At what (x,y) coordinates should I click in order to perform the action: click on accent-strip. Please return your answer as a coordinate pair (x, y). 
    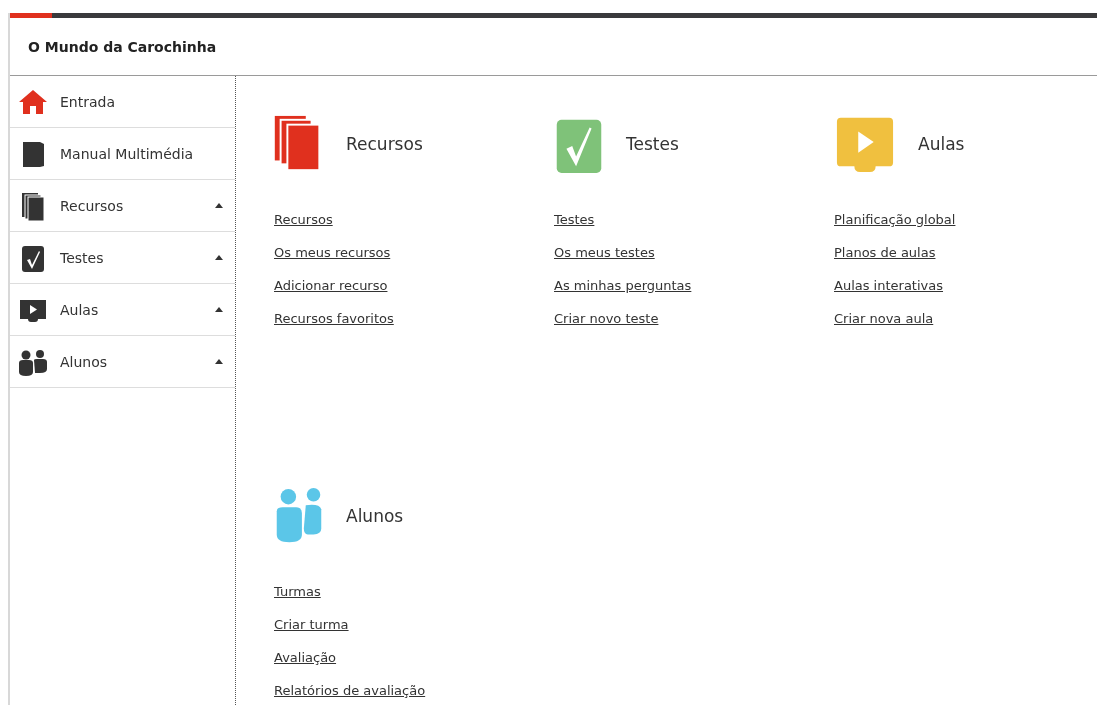
    Looking at the image, I should click on (31, 15).